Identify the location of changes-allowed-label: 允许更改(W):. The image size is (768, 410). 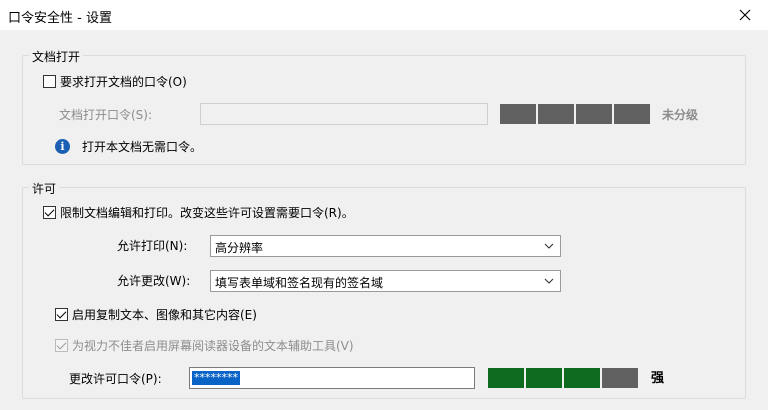
(154, 281).